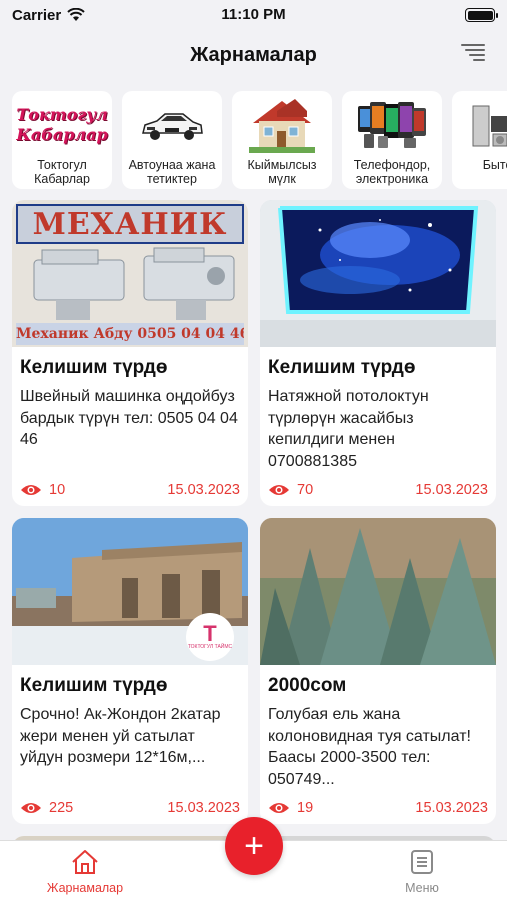  Describe the element at coordinates (254, 846) in the screenshot. I see `add-listing-button: +` at that location.